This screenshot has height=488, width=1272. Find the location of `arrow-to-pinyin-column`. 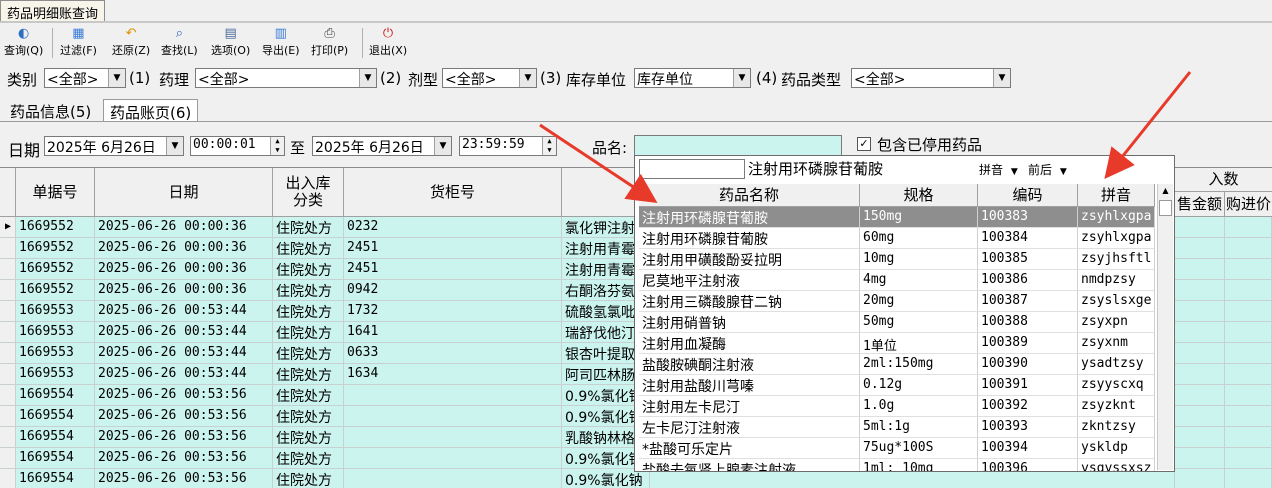

arrow-to-pinyin-column is located at coordinates (1148, 125).